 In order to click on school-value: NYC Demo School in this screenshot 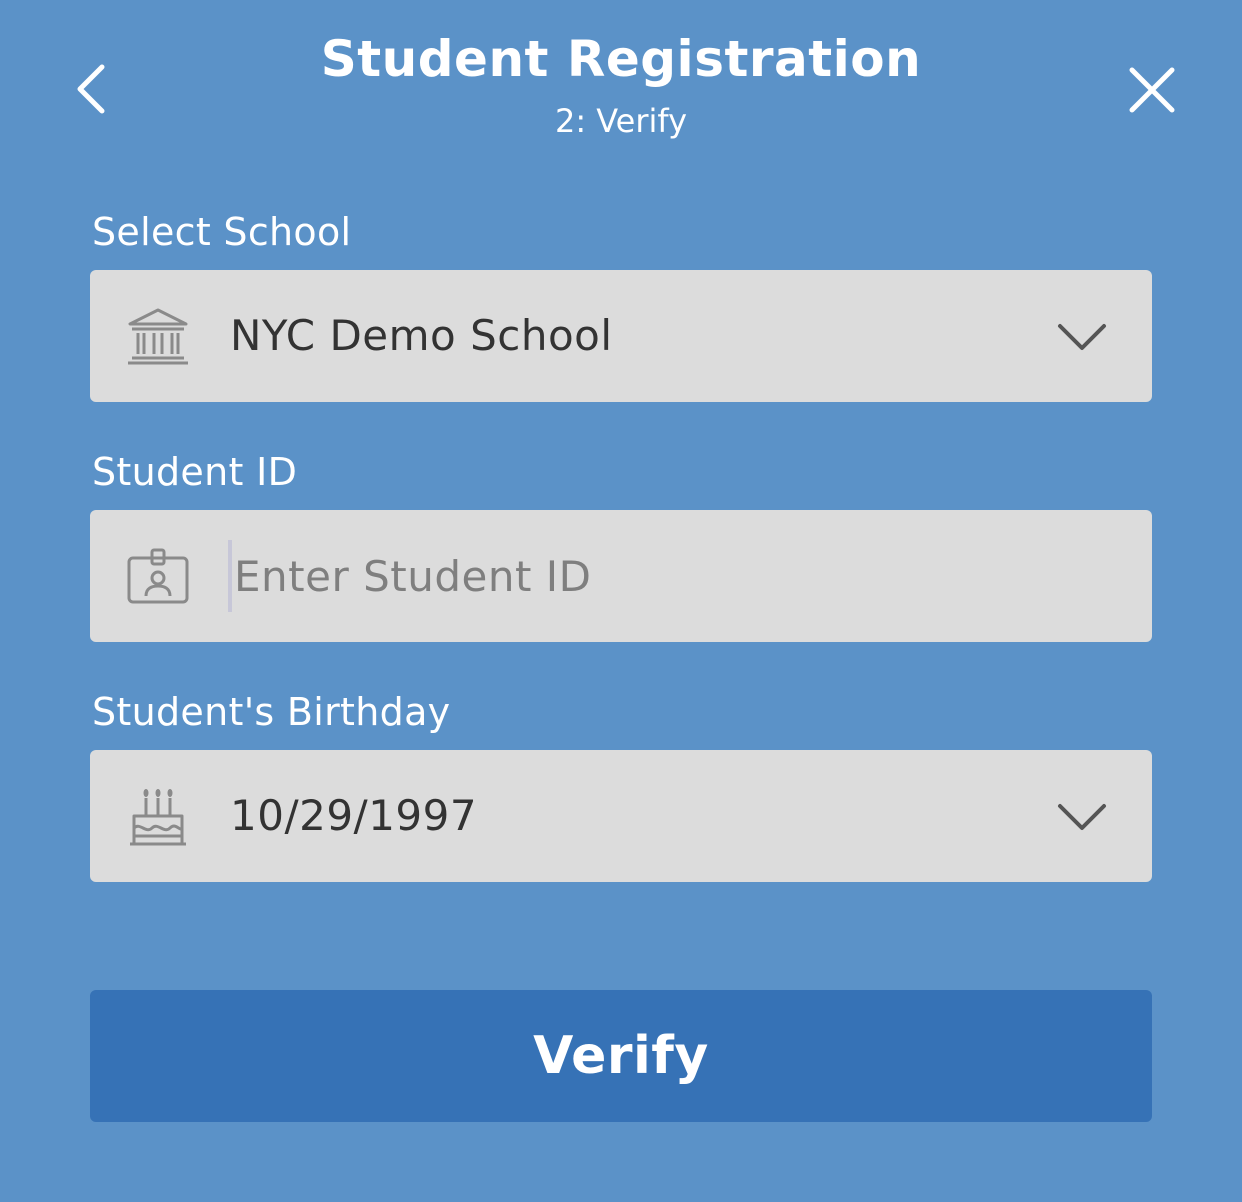, I will do `click(421, 335)`.